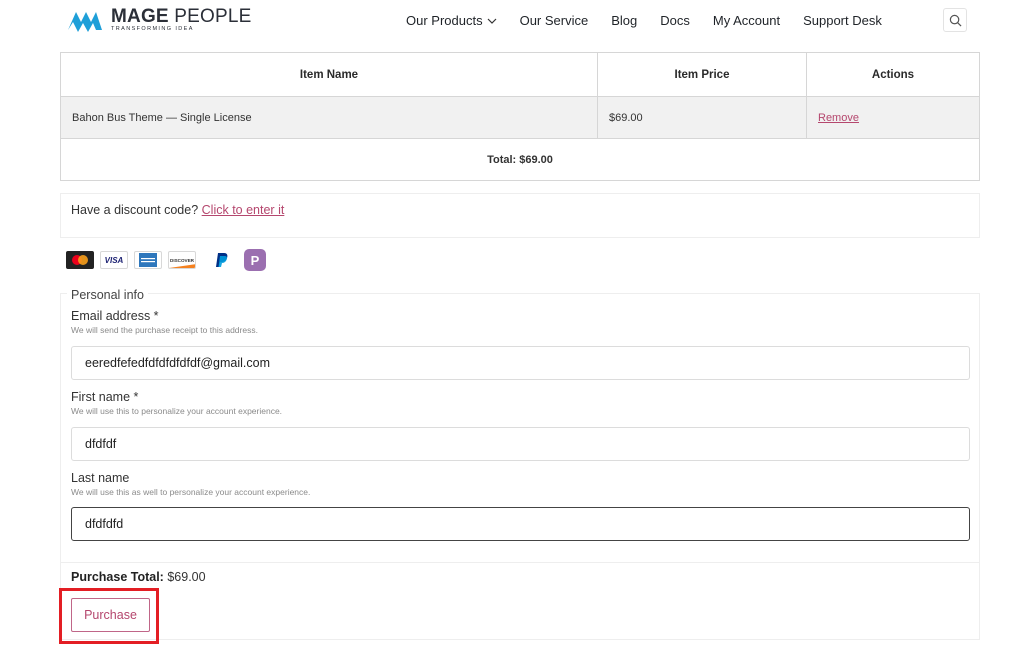 The height and width of the screenshot is (671, 1024). Describe the element at coordinates (114, 260) in the screenshot. I see `visa-icon: VISA` at that location.